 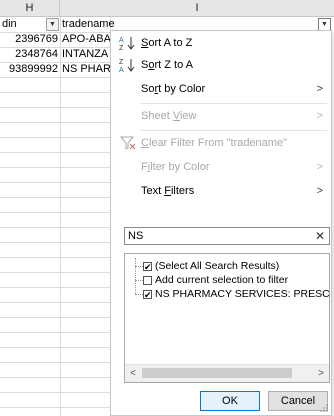 I want to click on search-value: NS, so click(x=136, y=236).